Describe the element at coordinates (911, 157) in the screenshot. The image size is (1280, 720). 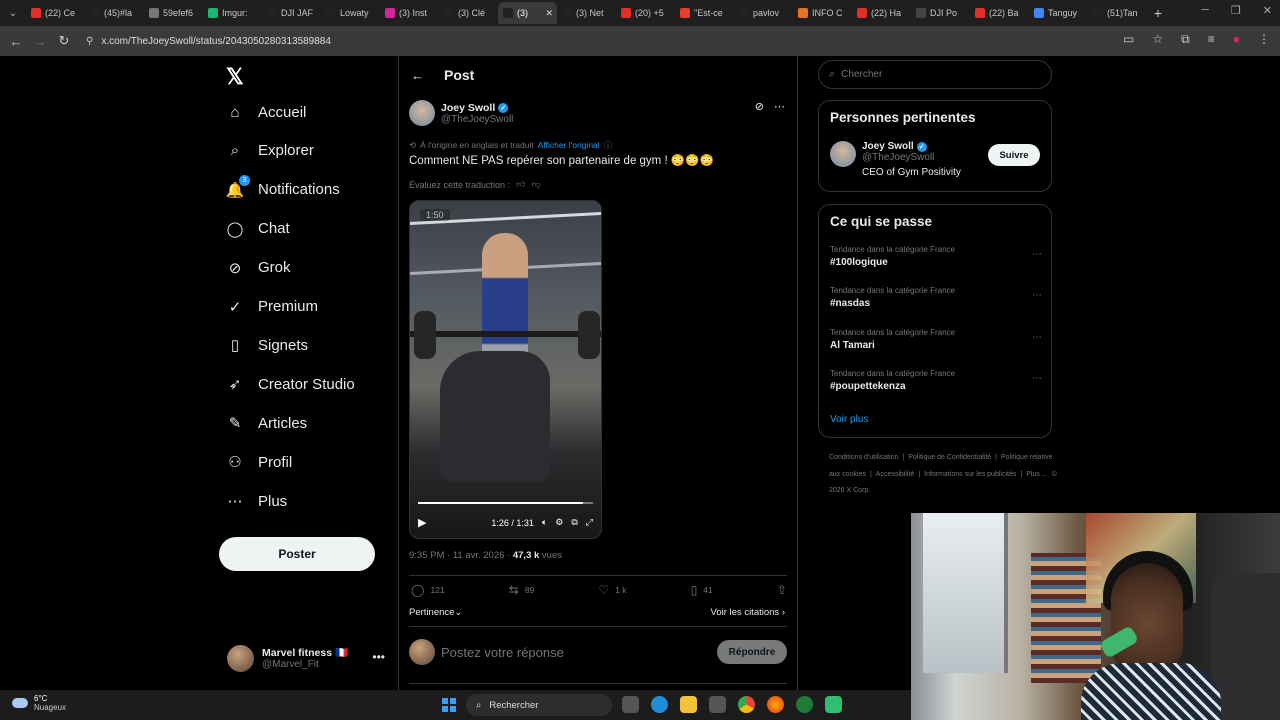
I see `person-handle: @TheJoeySwoll` at that location.